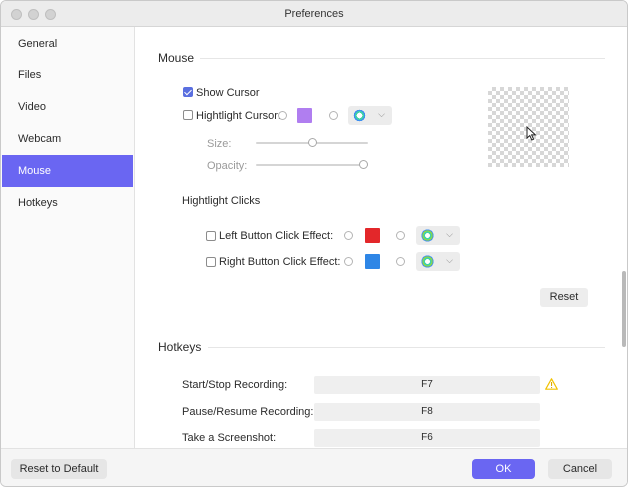 Image resolution: width=628 pixels, height=487 pixels. I want to click on content-scrollbar, so click(624, 309).